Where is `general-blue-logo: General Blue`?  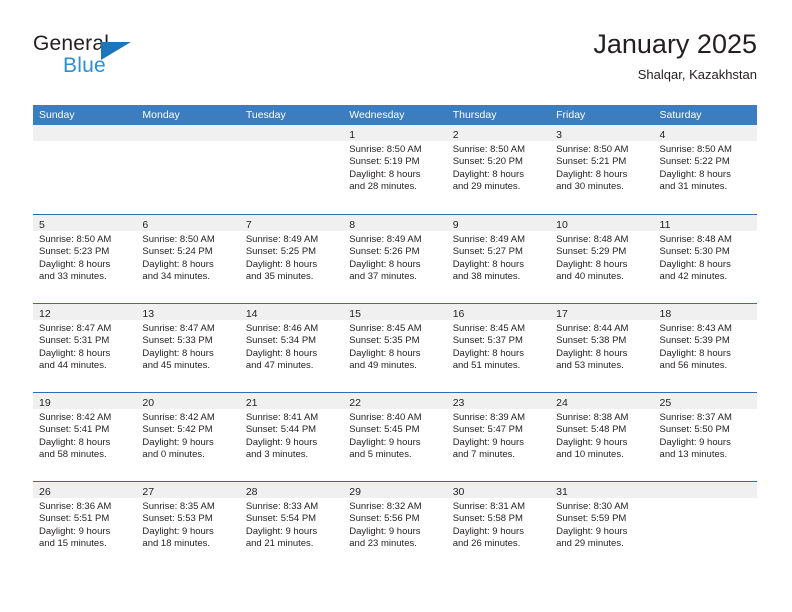
general-blue-logo: General Blue is located at coordinates (133, 62).